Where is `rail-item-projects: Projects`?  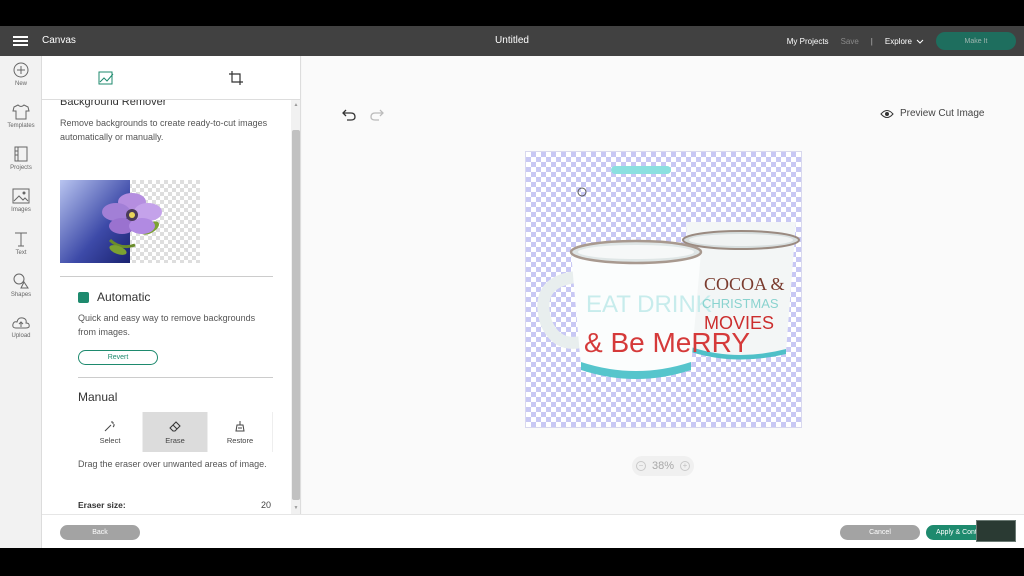
rail-item-projects: Projects is located at coordinates (21, 158).